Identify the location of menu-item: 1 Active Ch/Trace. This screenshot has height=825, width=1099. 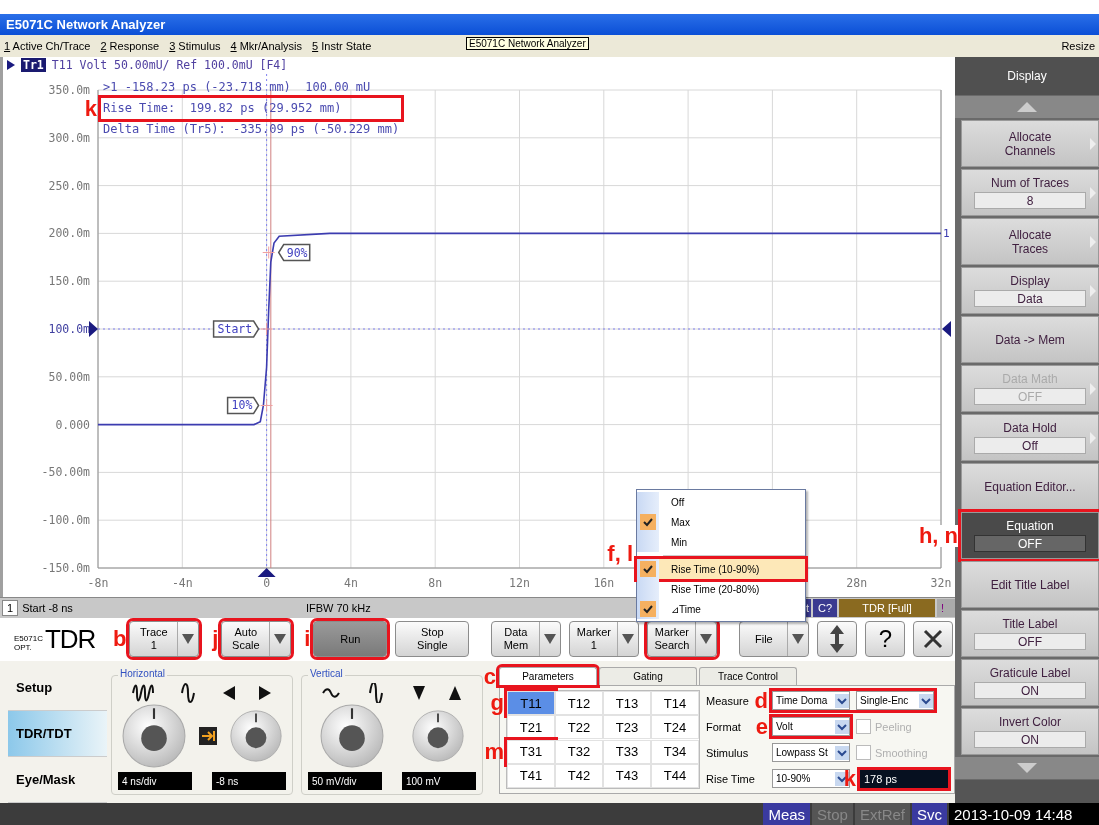
(47, 46).